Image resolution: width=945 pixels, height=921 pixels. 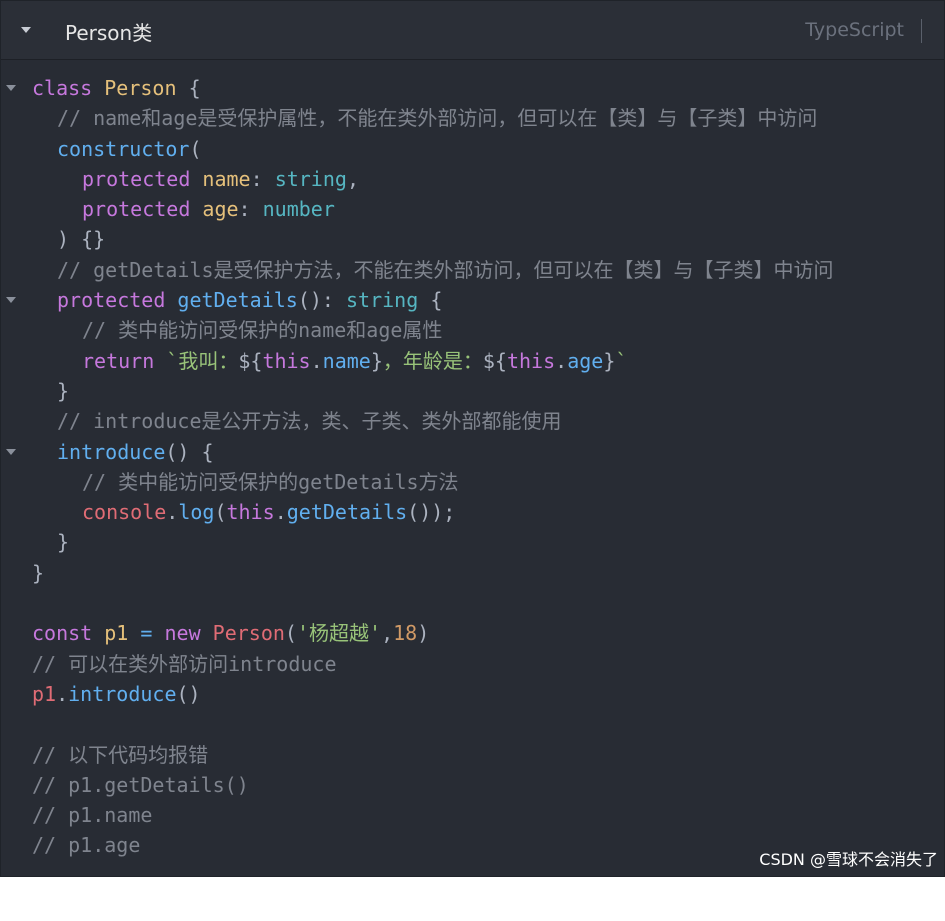 I want to click on code-block-header: Person类 TypeScript, so click(x=472, y=30).